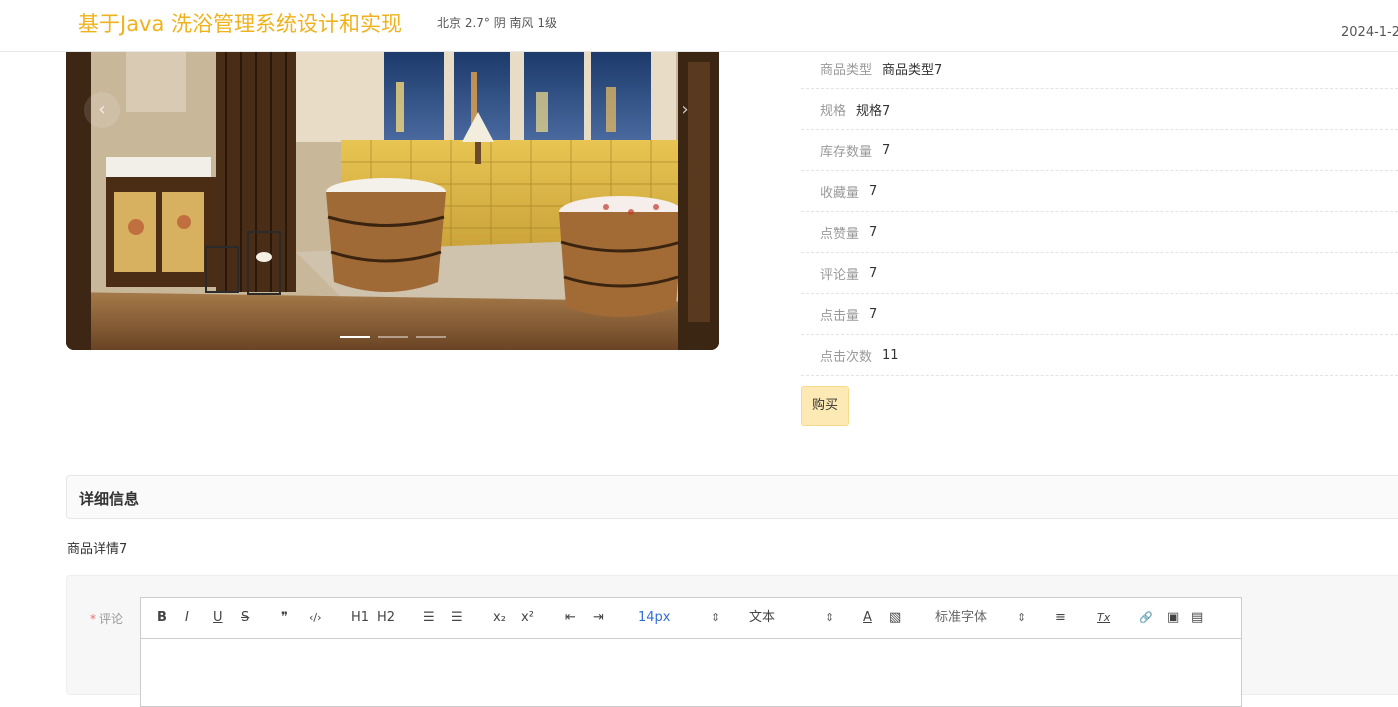  What do you see at coordinates (912, 70) in the screenshot?
I see `detail-value: 商品类型7` at bounding box center [912, 70].